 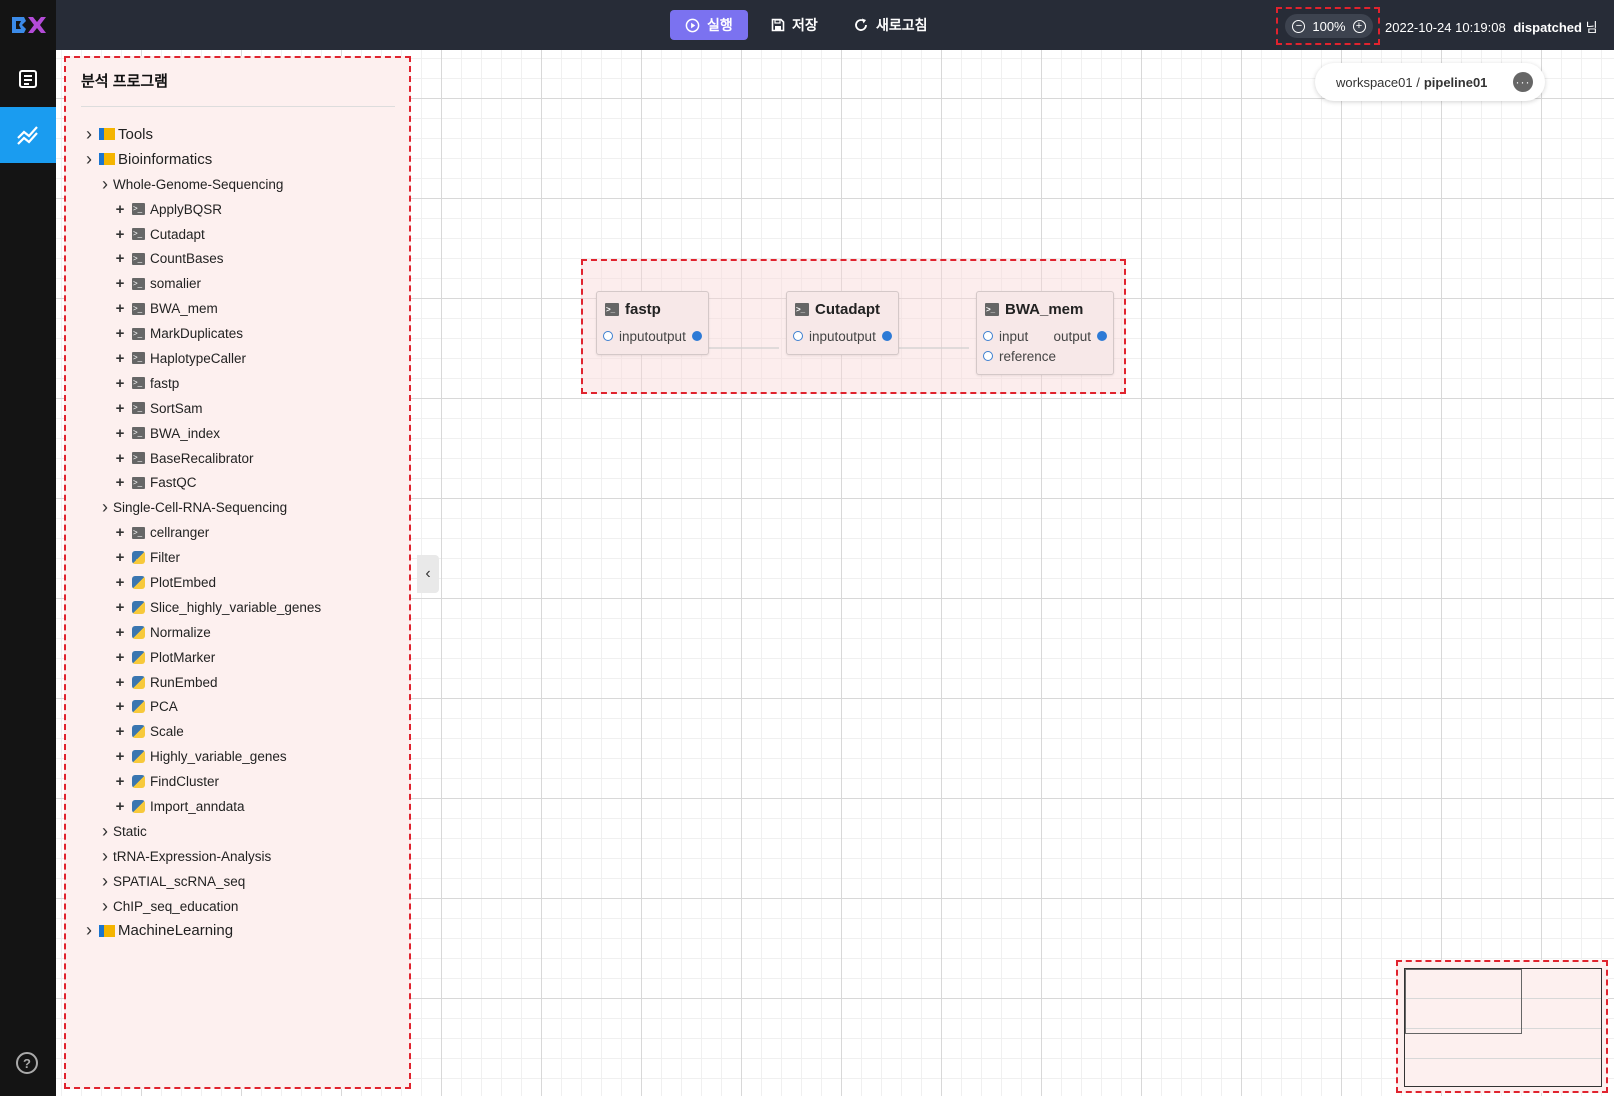 What do you see at coordinates (241, 408) in the screenshot?
I see `tree-item: + >_ SortSam` at bounding box center [241, 408].